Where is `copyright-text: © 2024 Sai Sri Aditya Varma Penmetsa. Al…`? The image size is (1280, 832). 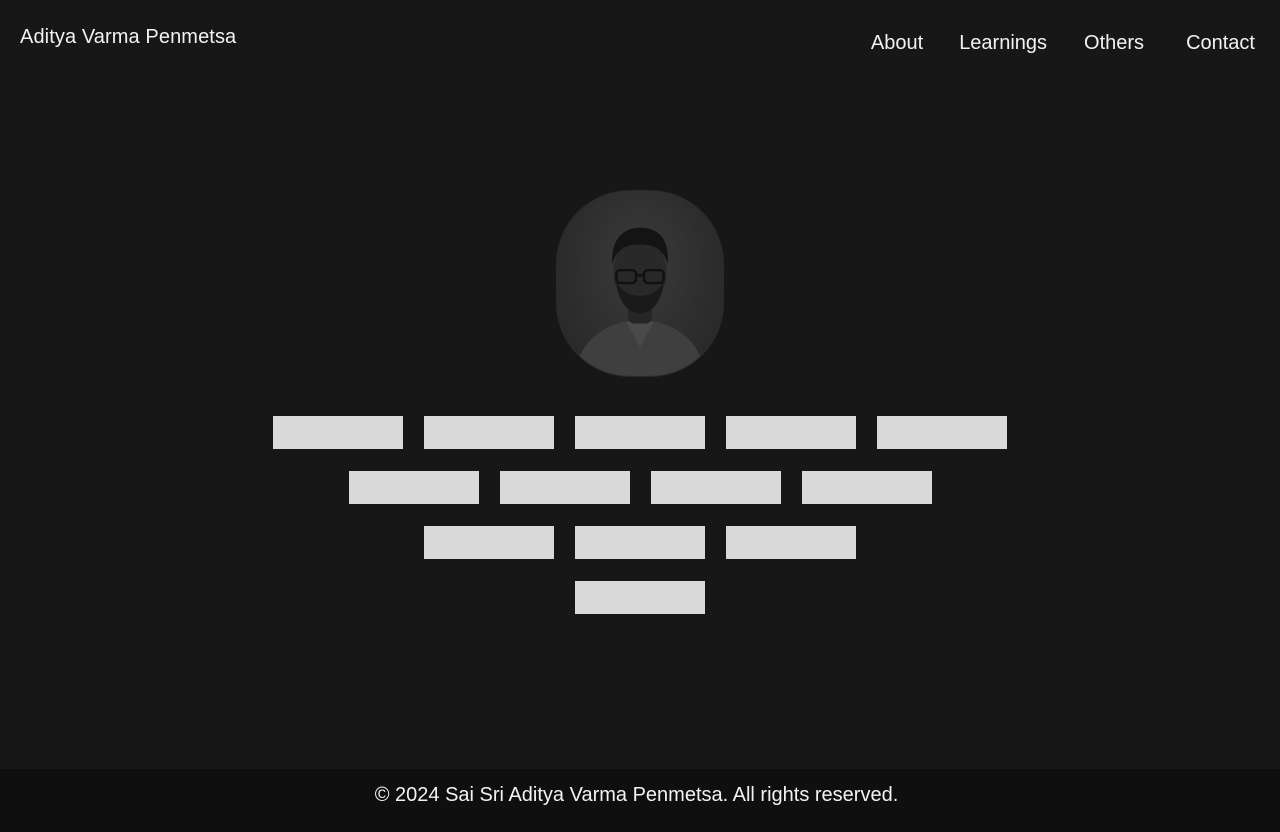 copyright-text: © 2024 Sai Sri Aditya Varma Penmetsa. Al… is located at coordinates (636, 795).